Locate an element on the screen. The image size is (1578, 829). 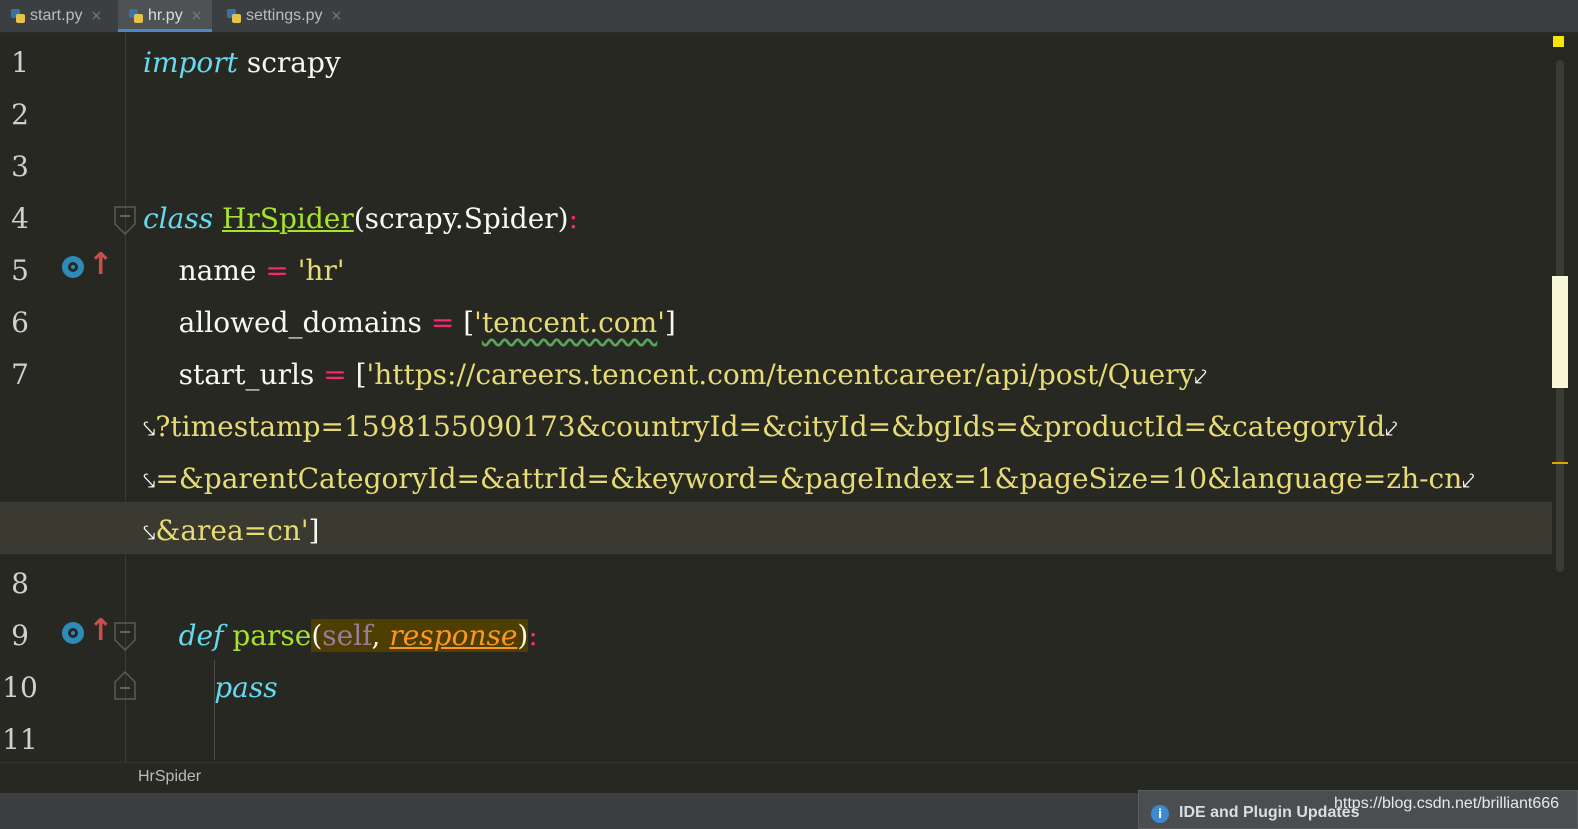
unused-parameter: response is located at coordinates (453, 635).